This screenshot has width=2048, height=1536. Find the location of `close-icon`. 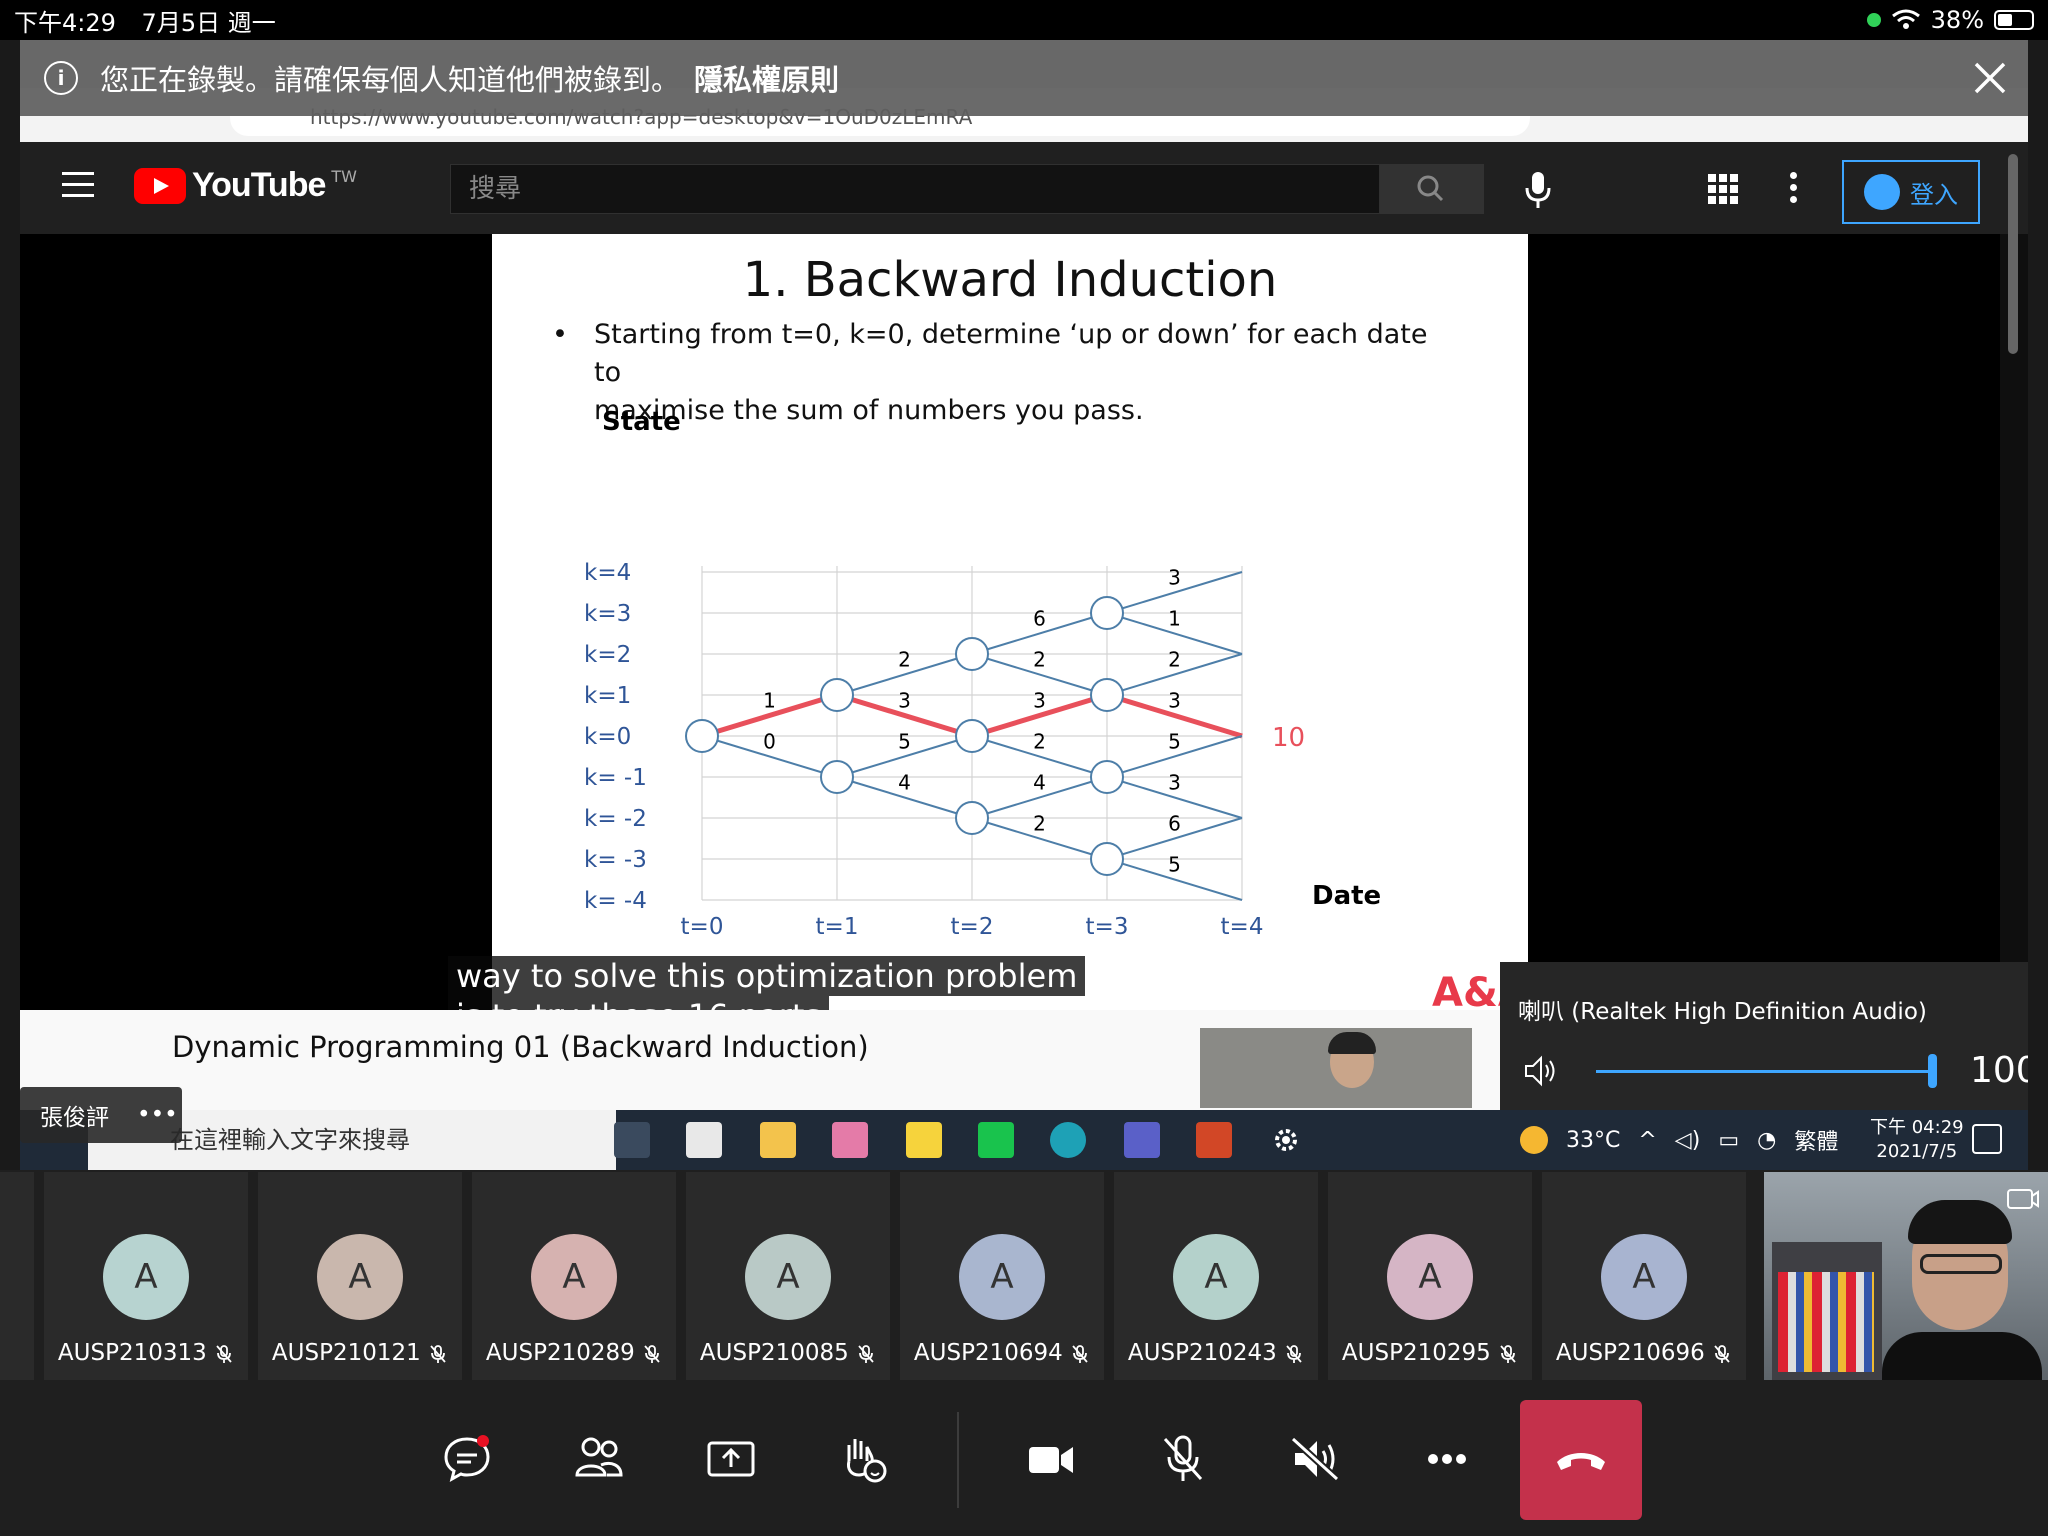

close-icon is located at coordinates (1990, 78).